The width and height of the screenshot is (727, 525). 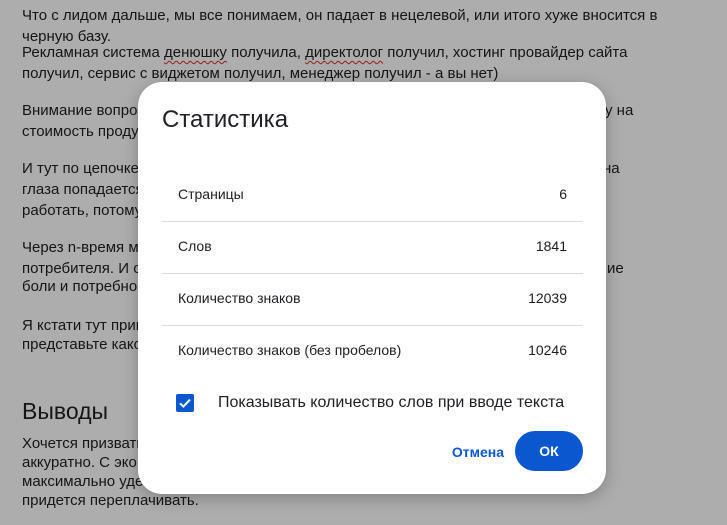 What do you see at coordinates (225, 119) in the screenshot?
I see `dialog-title: Статистика` at bounding box center [225, 119].